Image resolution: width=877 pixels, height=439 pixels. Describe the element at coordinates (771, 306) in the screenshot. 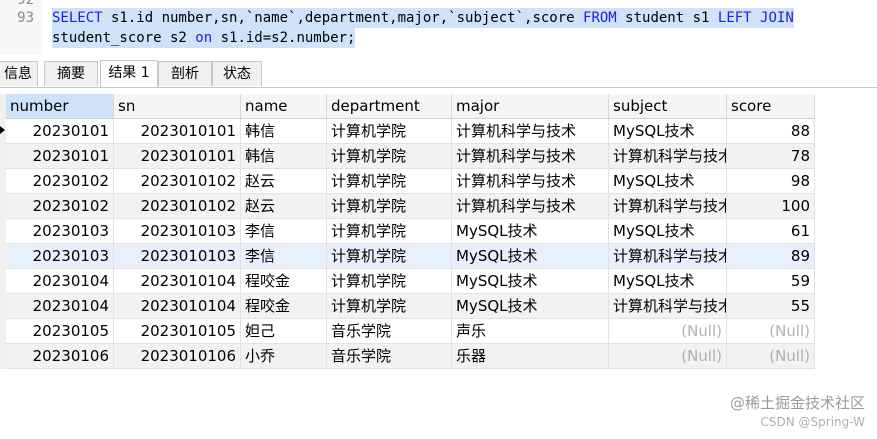

I see `cell-score: 55` at that location.